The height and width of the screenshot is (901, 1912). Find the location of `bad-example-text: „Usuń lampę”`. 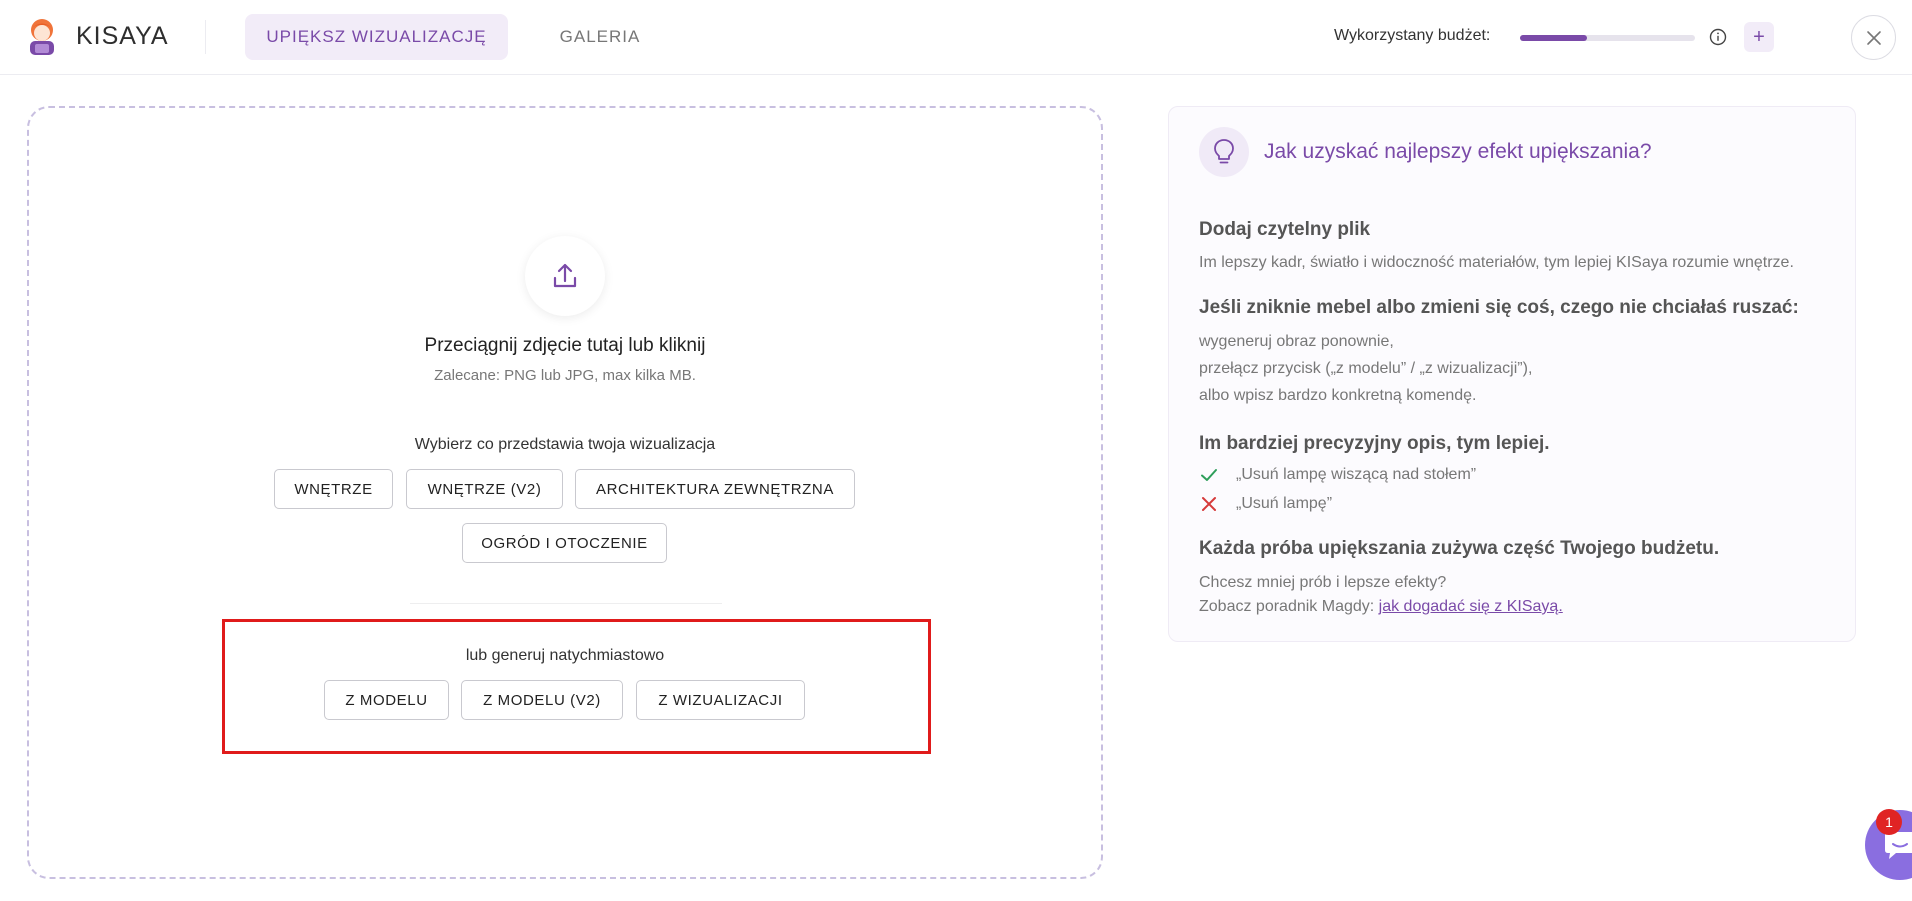

bad-example-text: „Usuń lampę” is located at coordinates (1284, 503).